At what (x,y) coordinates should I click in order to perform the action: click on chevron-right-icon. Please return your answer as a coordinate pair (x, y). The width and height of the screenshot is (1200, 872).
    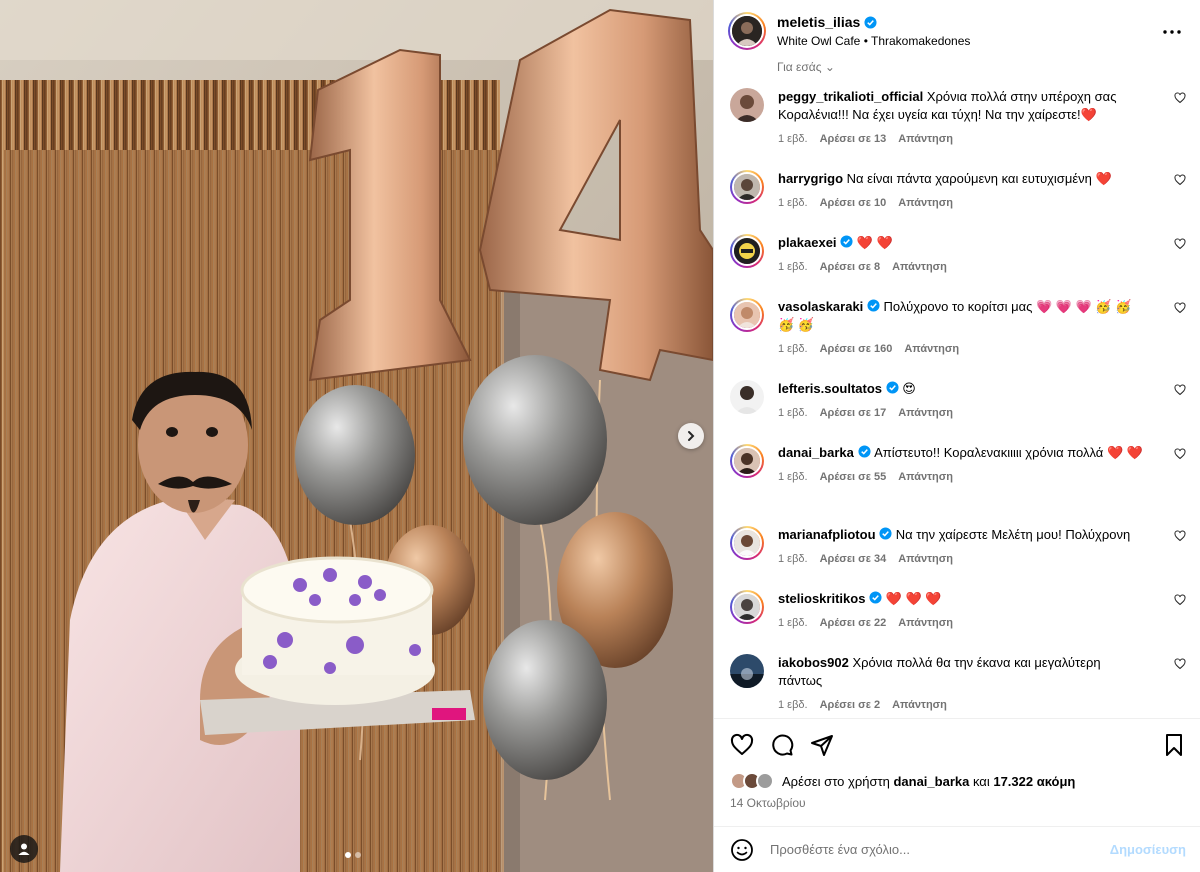
    Looking at the image, I should click on (691, 436).